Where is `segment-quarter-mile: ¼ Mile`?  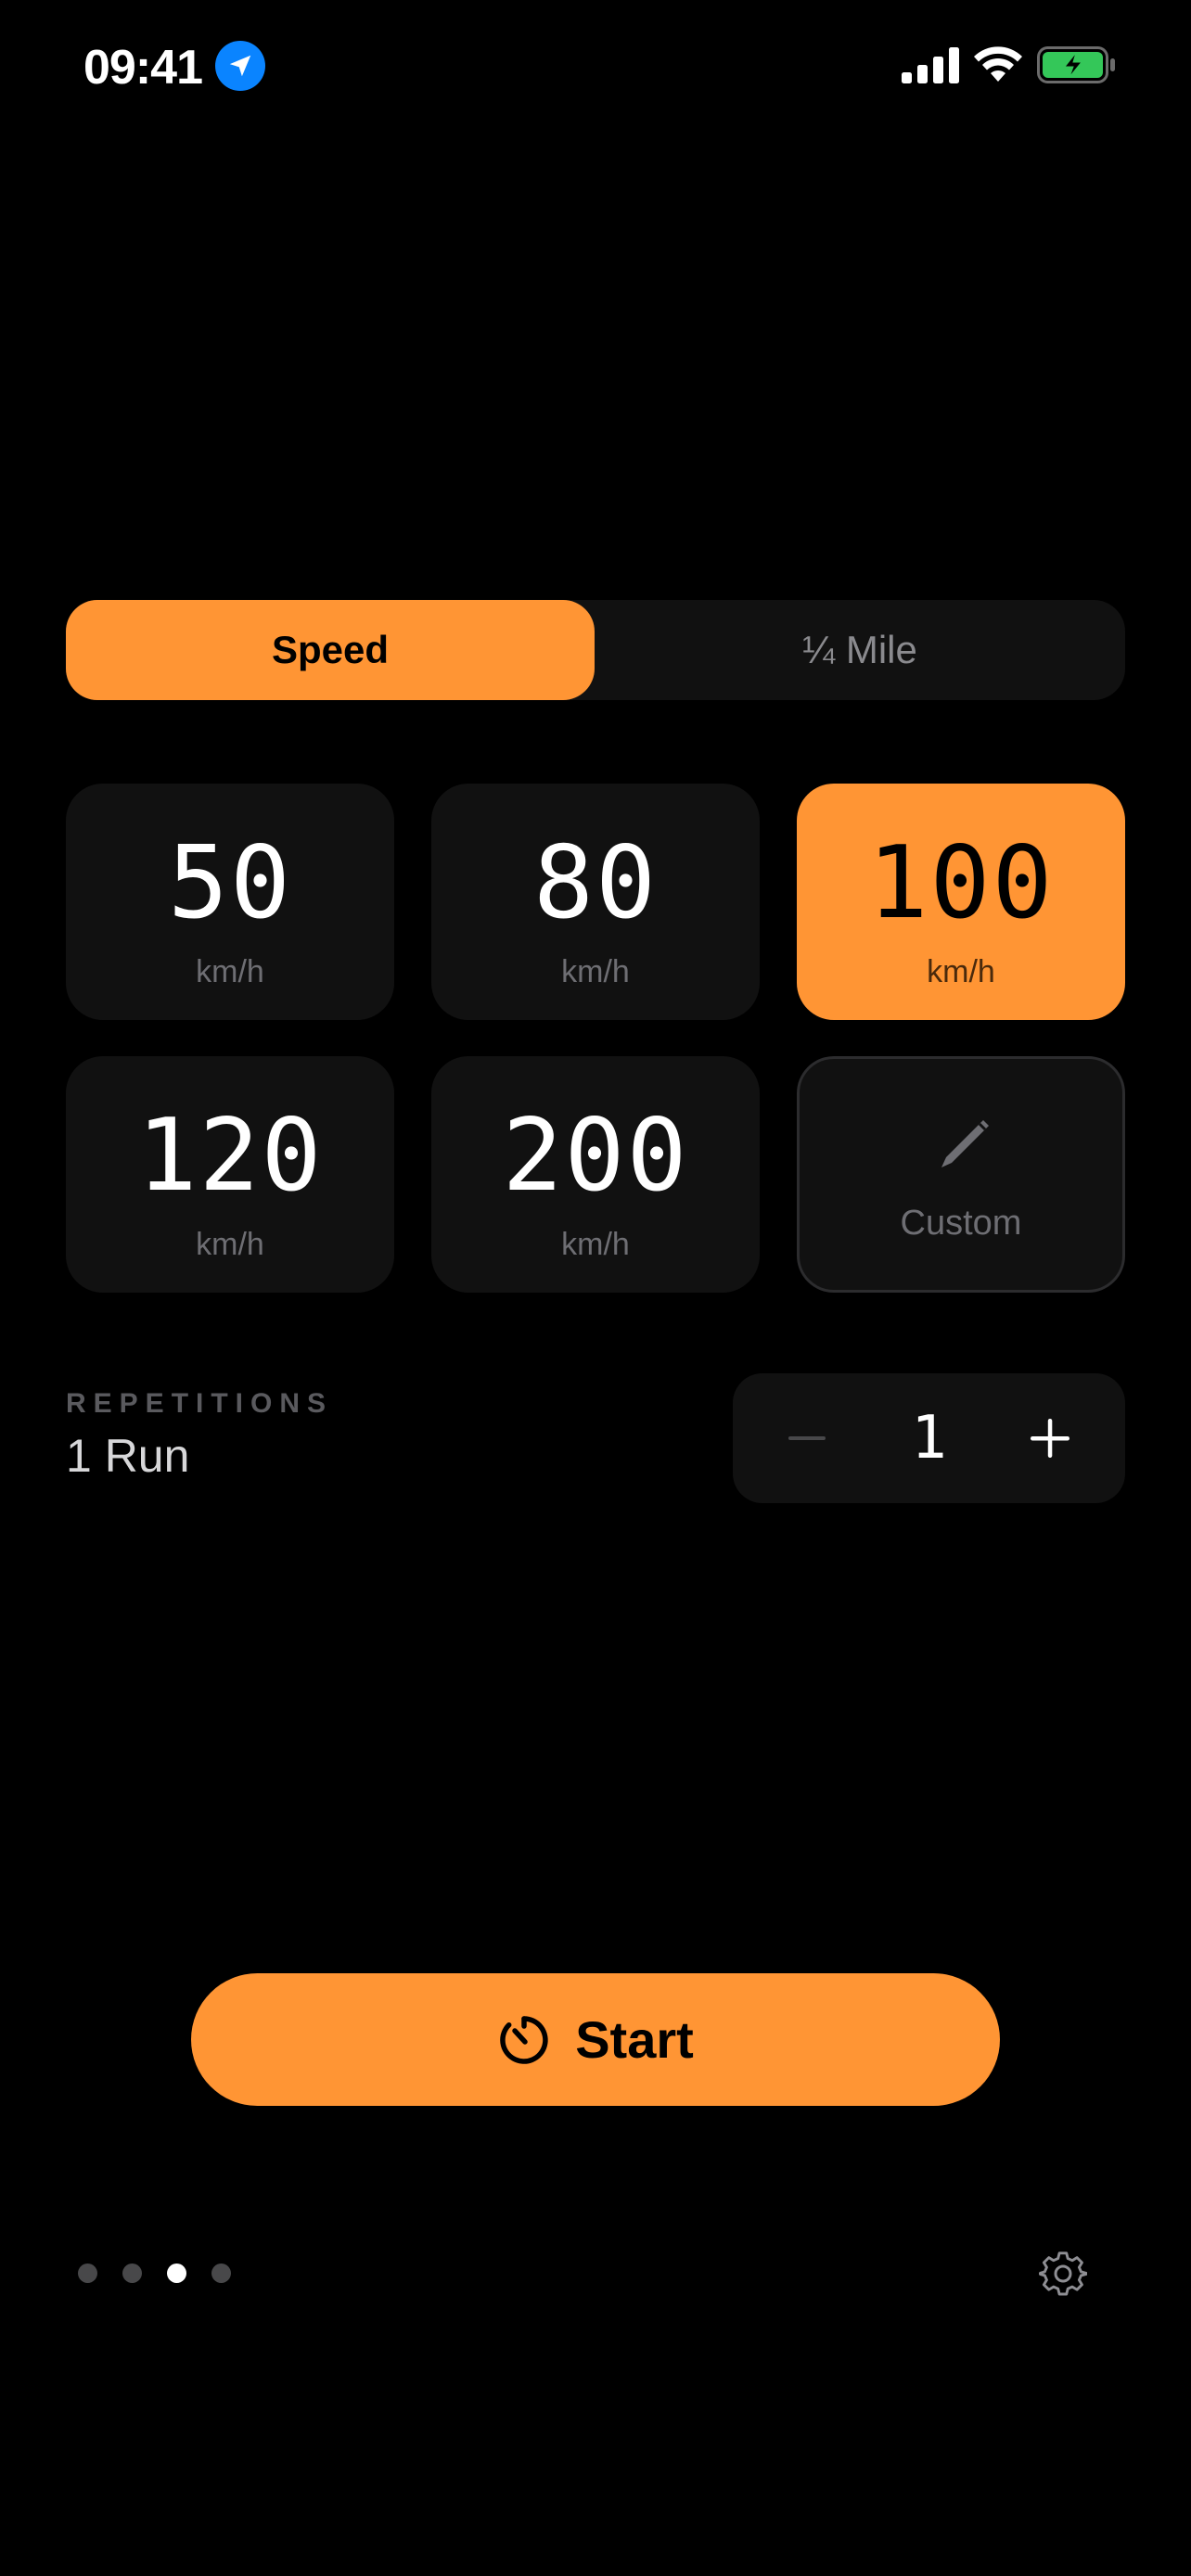
segment-quarter-mile: ¼ Mile is located at coordinates (860, 650).